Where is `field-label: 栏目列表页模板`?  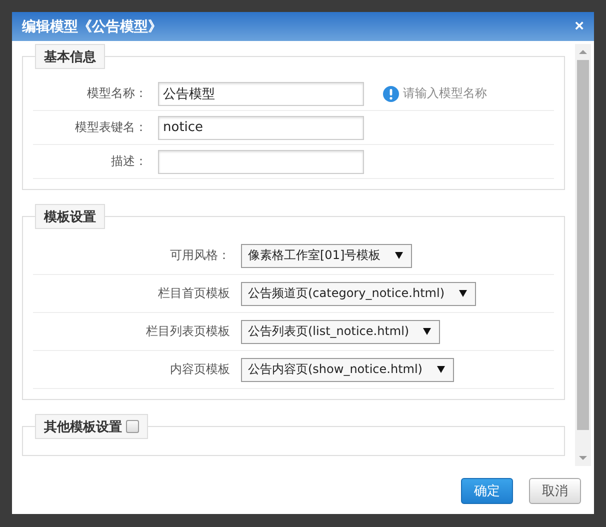 field-label: 栏目列表页模板 is located at coordinates (188, 331).